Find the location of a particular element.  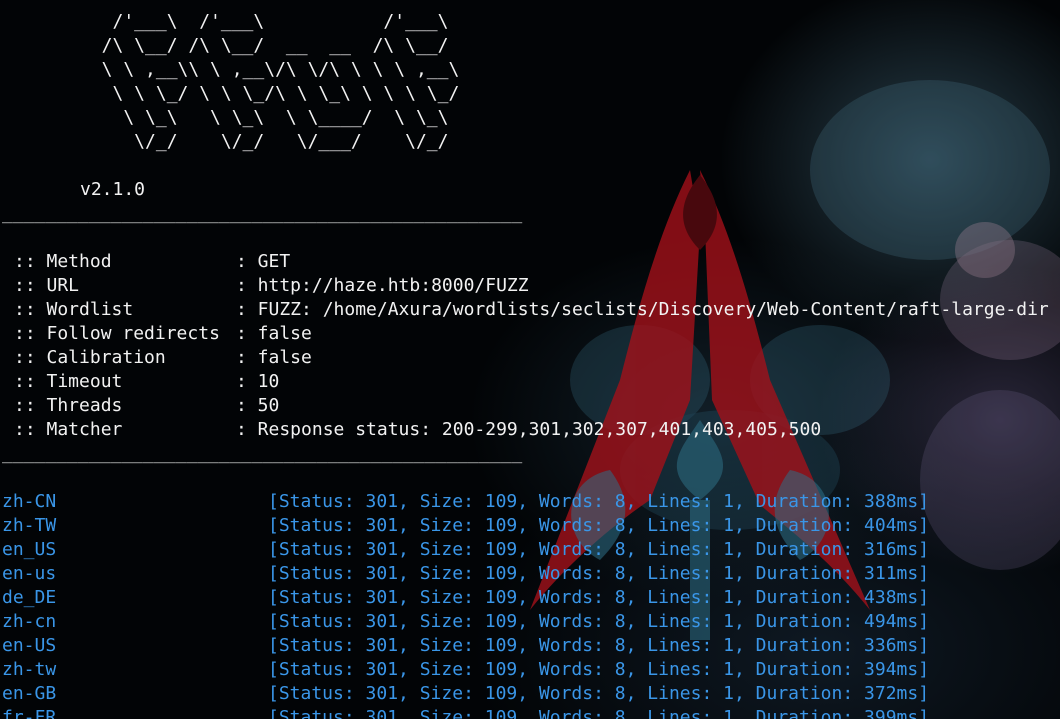

result-word: en-us is located at coordinates (29, 573).